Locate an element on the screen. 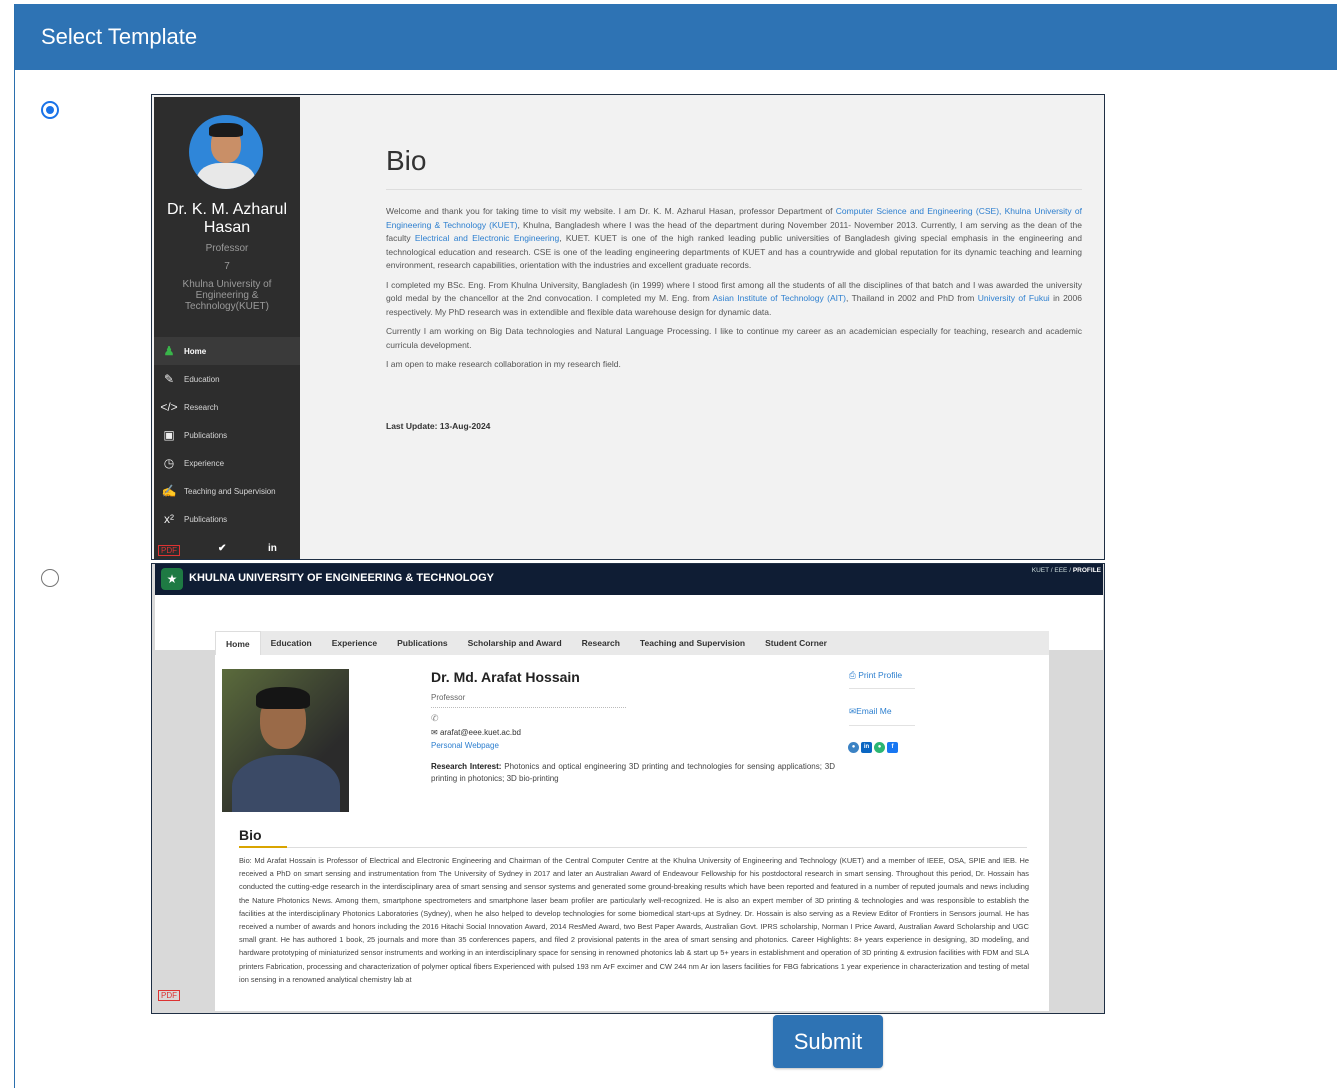 The image size is (1337, 1088). nav-scholarship: Scholarship and Award is located at coordinates (514, 643).